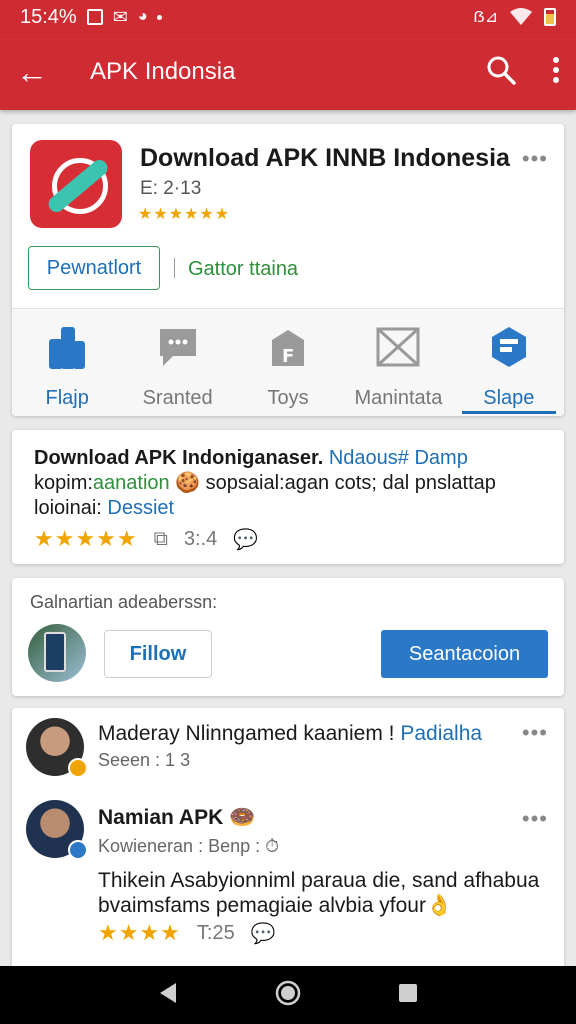 This screenshot has height=1024, width=576. I want to click on tab-toys: F Toys, so click(288, 362).